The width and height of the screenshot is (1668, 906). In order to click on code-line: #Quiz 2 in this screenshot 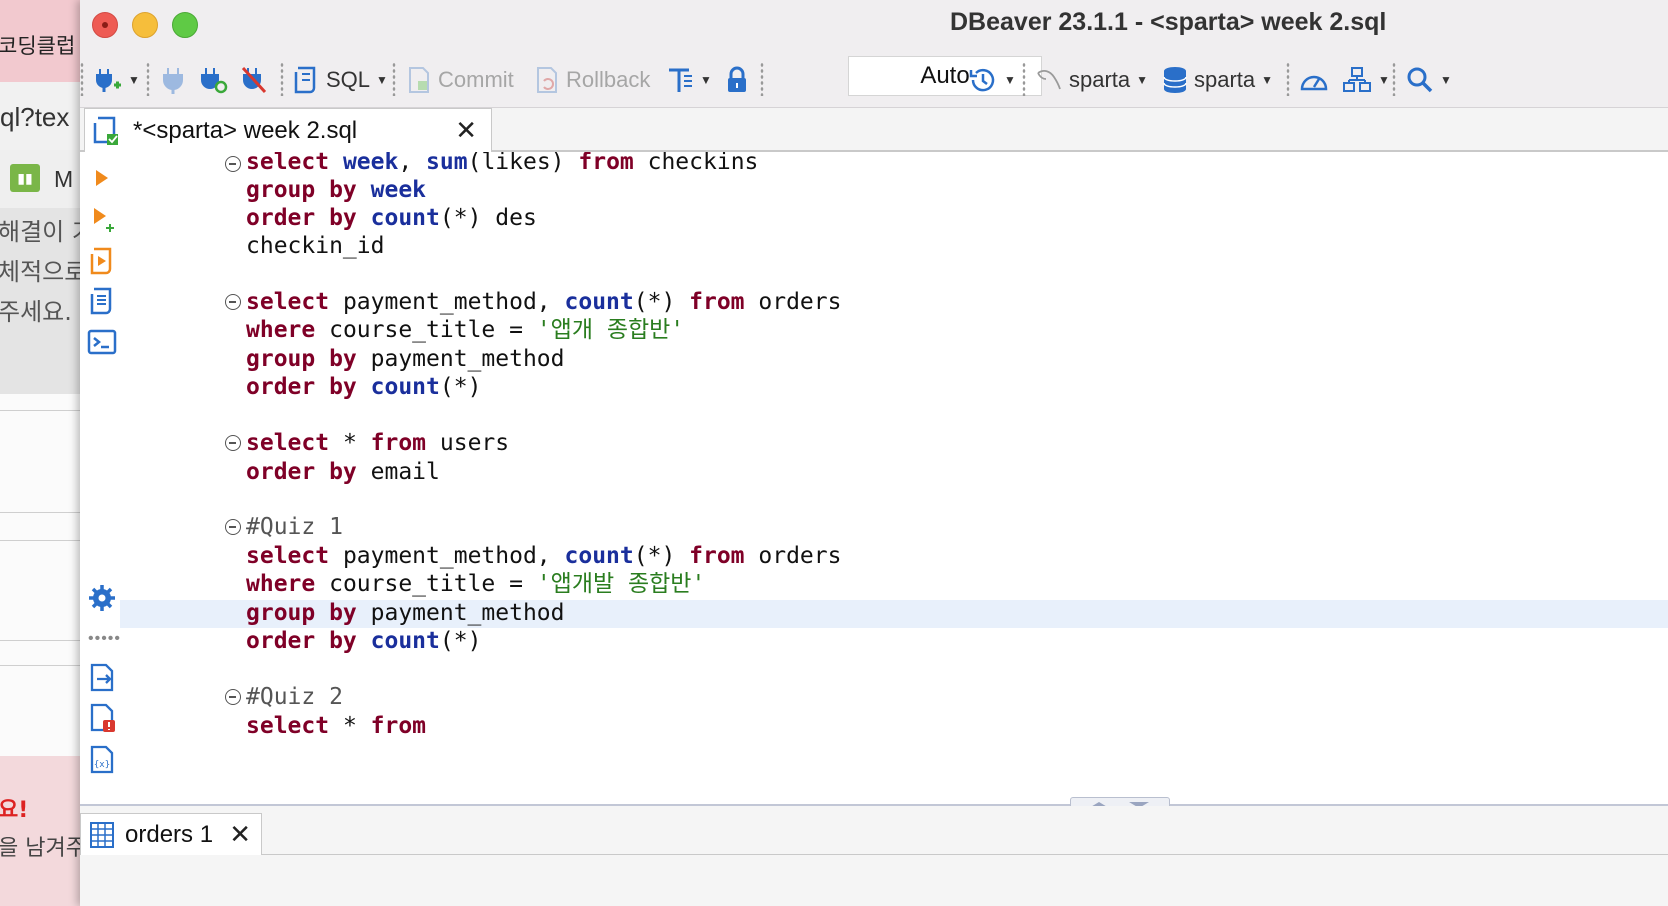, I will do `click(294, 697)`.